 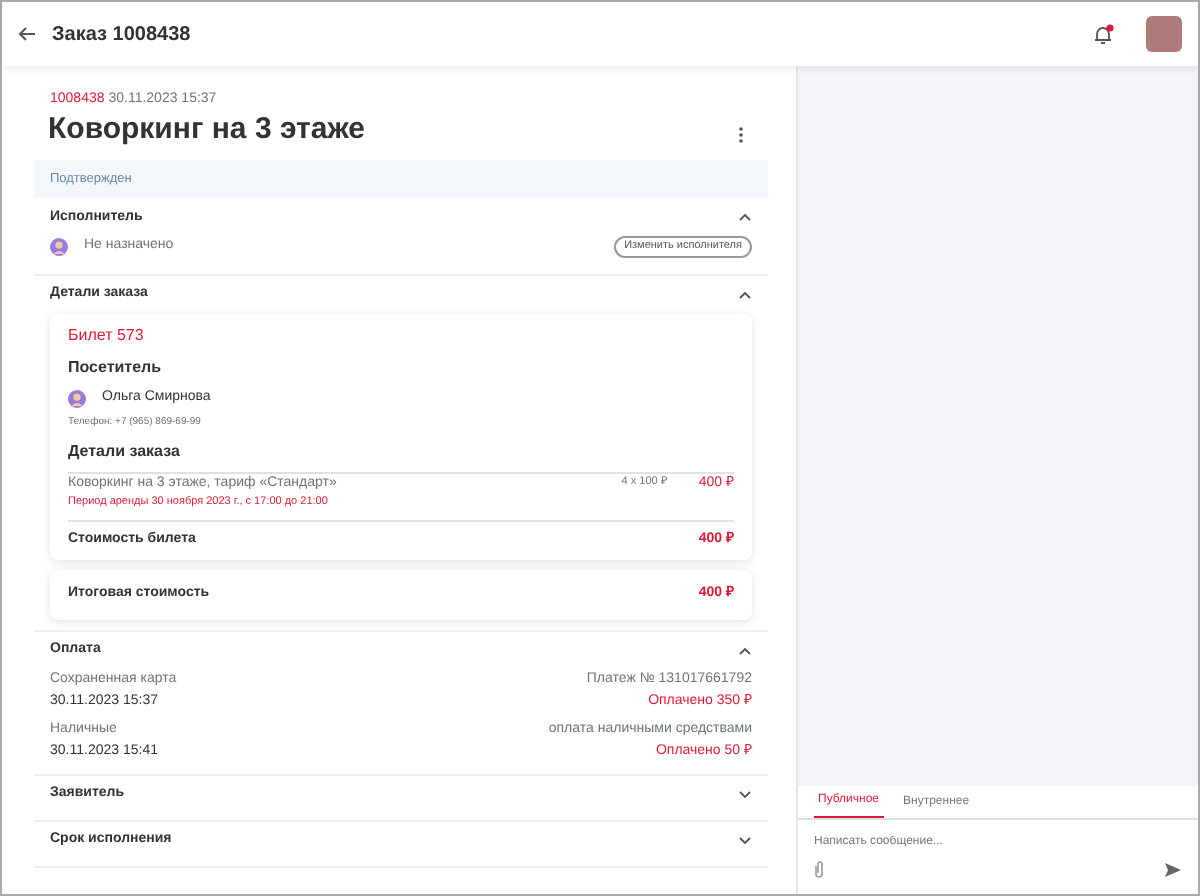 I want to click on details-heading: Детали заказа, so click(x=401, y=456).